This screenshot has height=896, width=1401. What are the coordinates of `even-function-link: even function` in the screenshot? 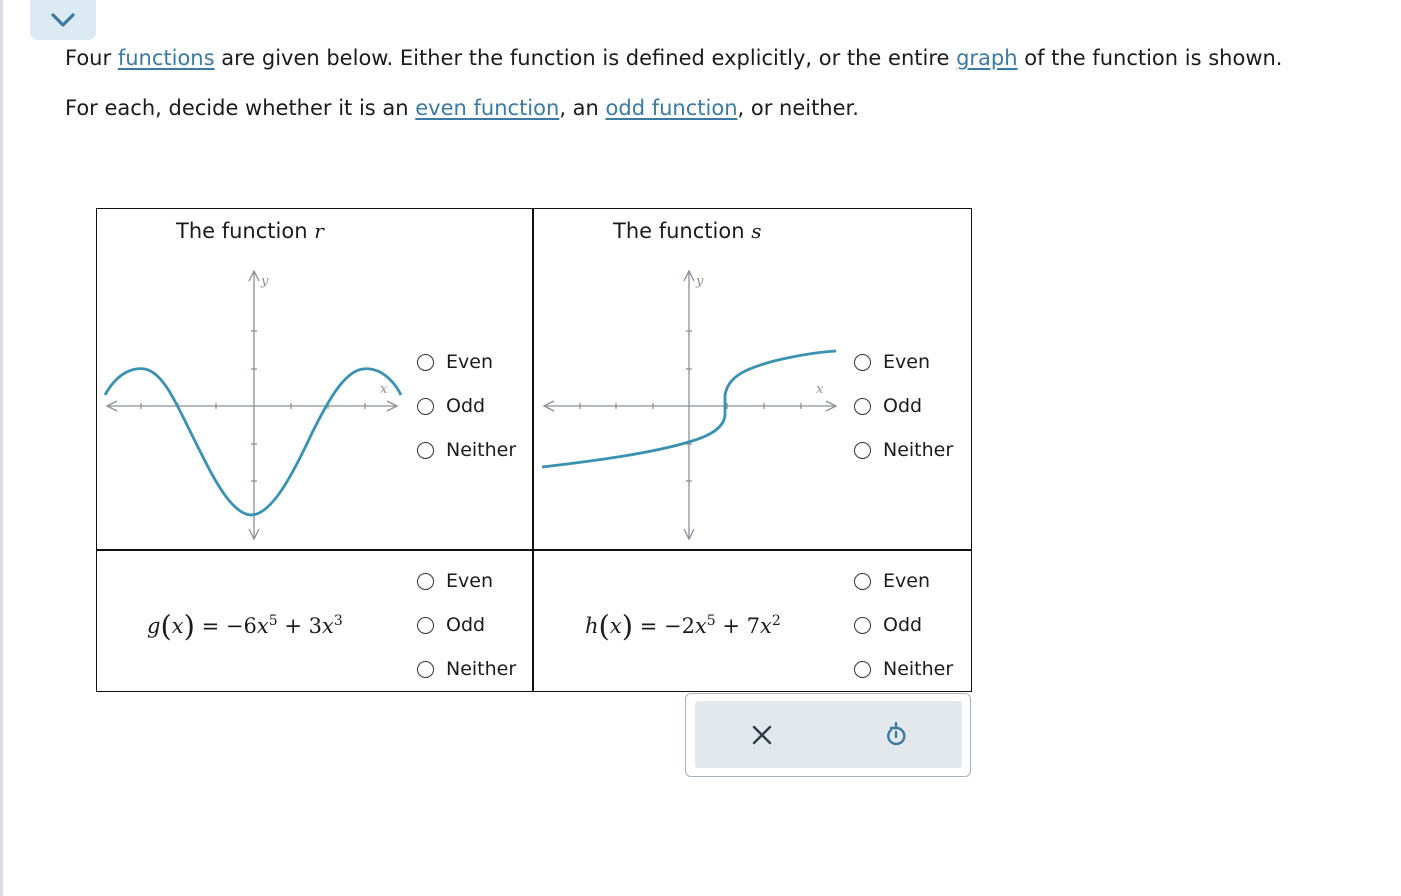 It's located at (487, 108).